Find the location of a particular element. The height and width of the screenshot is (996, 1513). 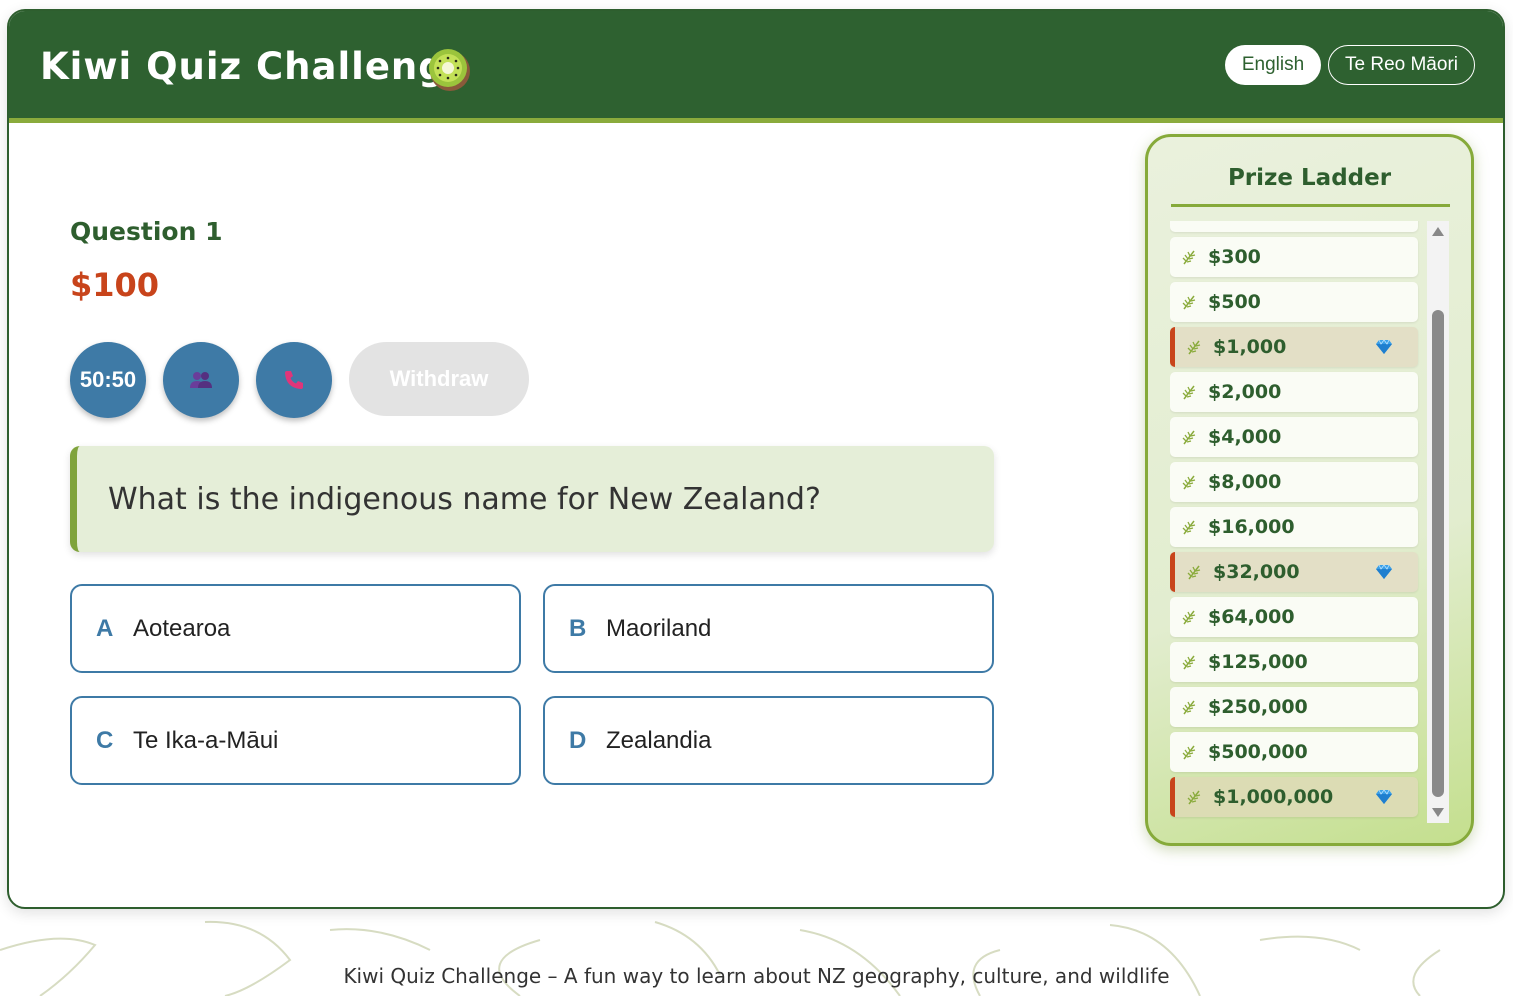

answer-text: Te Ika-a-Māui is located at coordinates (206, 740).